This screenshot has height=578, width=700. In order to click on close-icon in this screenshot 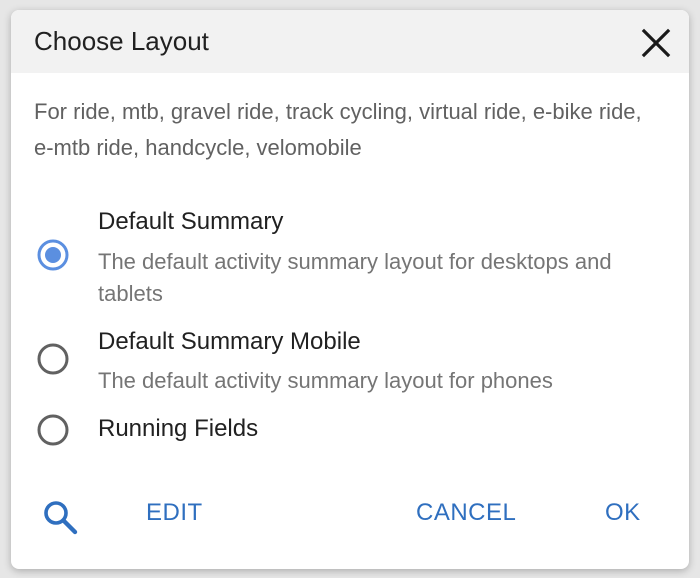, I will do `click(656, 43)`.